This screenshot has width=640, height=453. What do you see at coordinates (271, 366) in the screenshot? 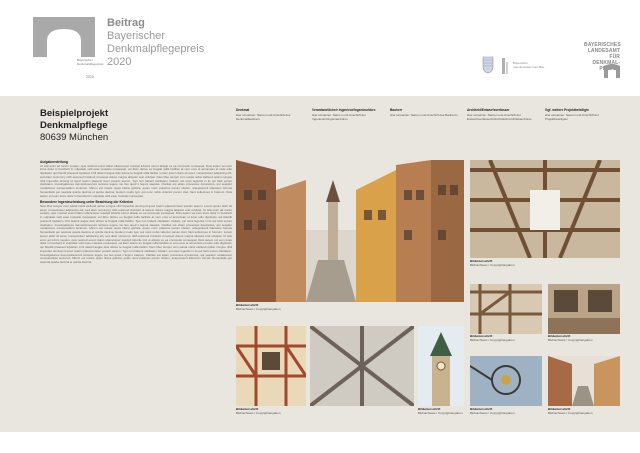
I see `photo-painted-facade` at bounding box center [271, 366].